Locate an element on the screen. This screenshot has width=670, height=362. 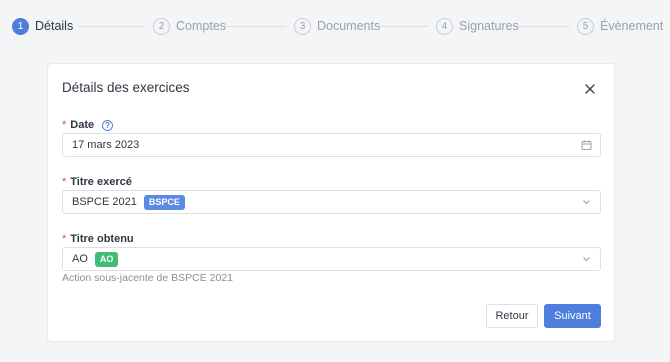
step-details: 1 Détails is located at coordinates (42, 26).